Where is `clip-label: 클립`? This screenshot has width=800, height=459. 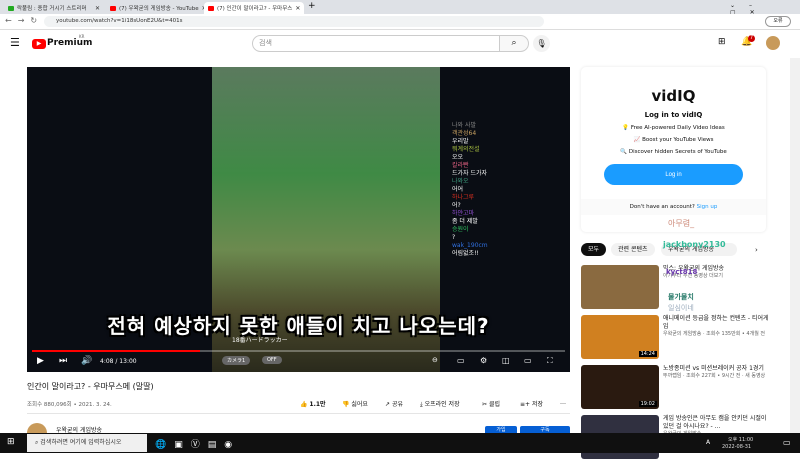
clip-label: 클립 is located at coordinates (494, 404).